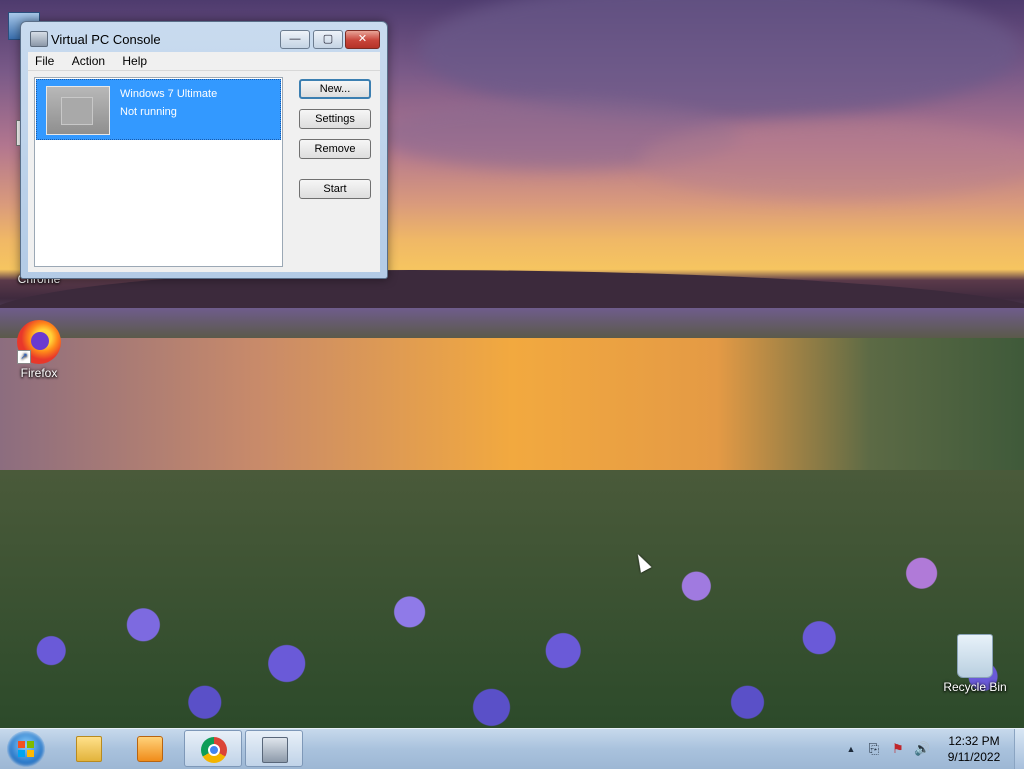  Describe the element at coordinates (975, 656) in the screenshot. I see `recycle-bin-icon` at that location.